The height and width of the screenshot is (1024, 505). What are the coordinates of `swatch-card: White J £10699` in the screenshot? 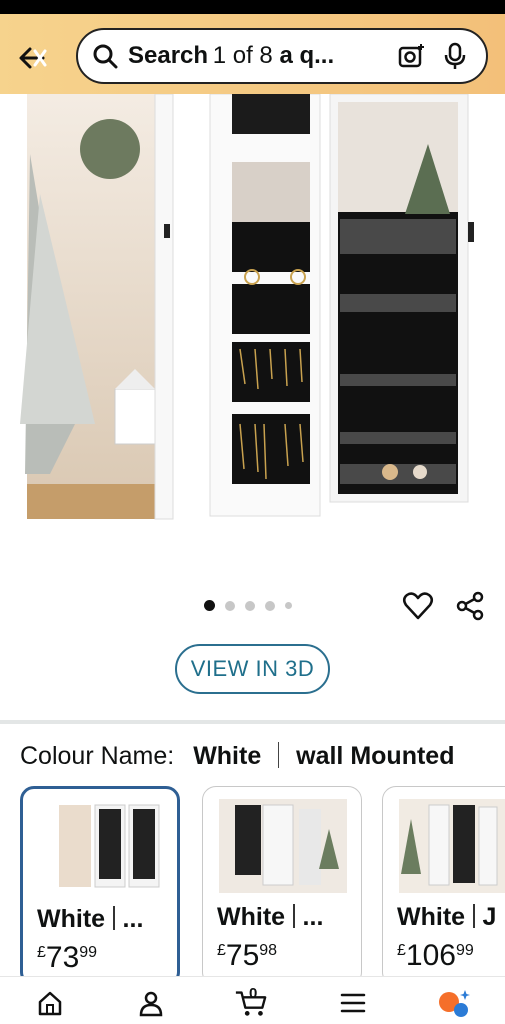 It's located at (443, 881).